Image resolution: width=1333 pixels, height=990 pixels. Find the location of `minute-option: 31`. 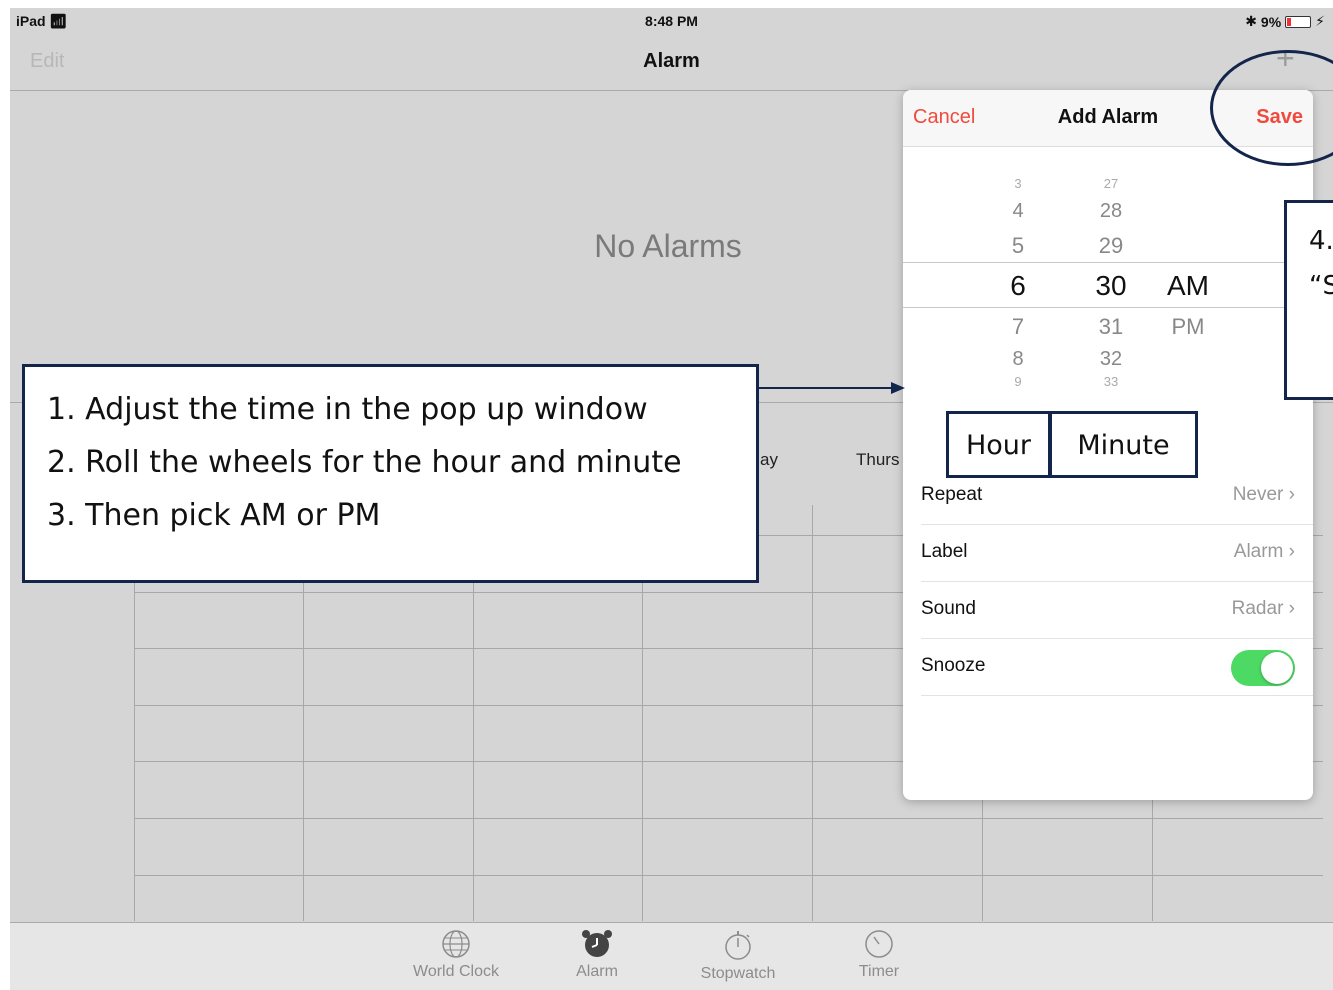

minute-option: 31 is located at coordinates (1111, 327).